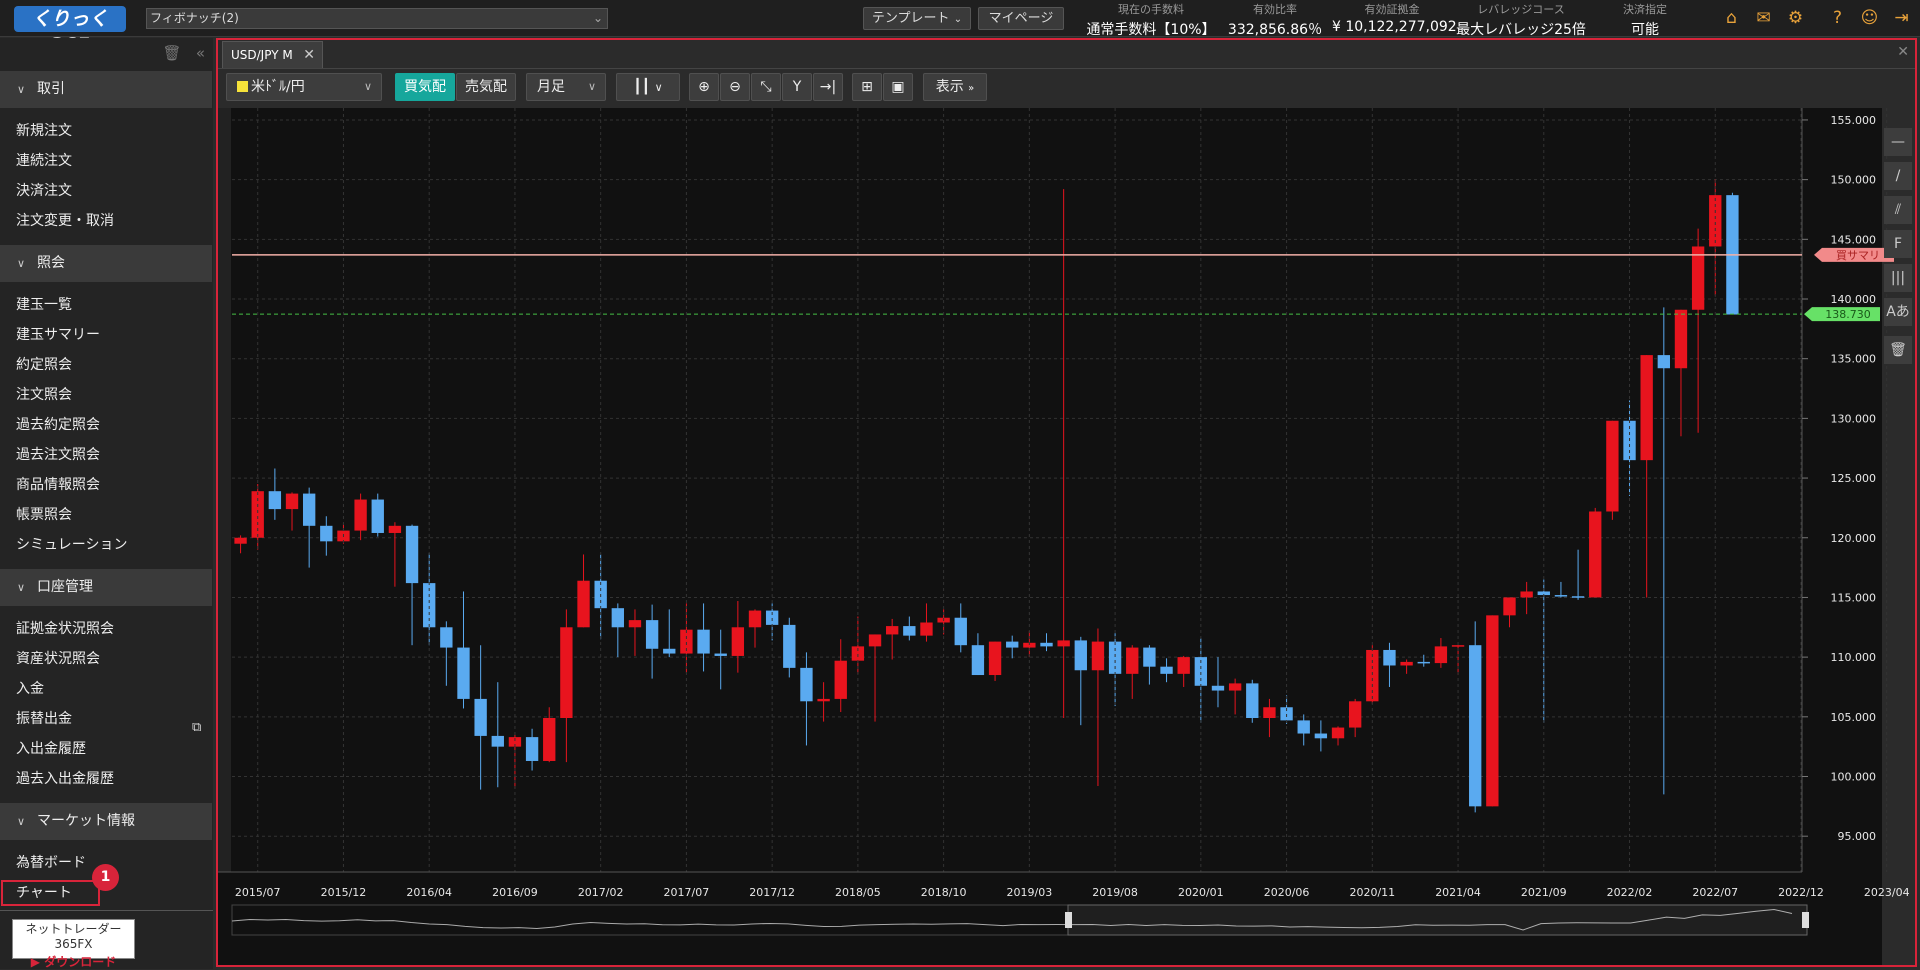  What do you see at coordinates (65, 628) in the screenshot?
I see `sidebar-item-margin-status: 証拠金状況照会` at bounding box center [65, 628].